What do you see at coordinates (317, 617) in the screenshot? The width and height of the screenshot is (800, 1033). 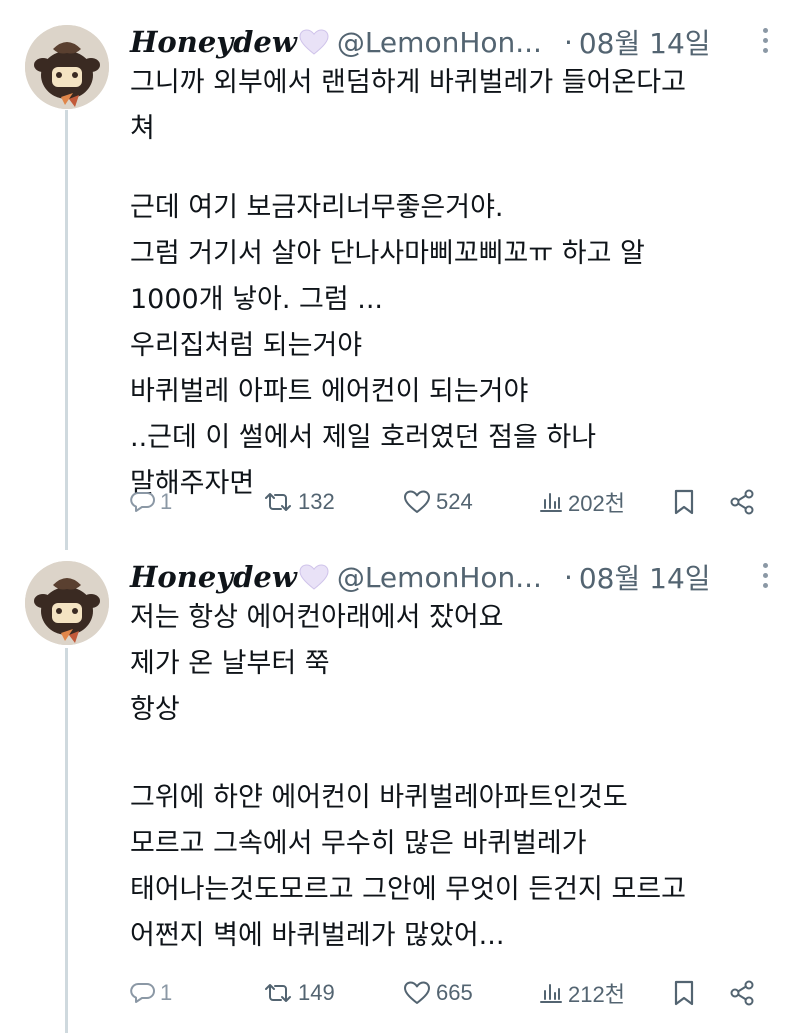 I see `text-line: 저는 항상 에어컨아래에서 잤어요` at bounding box center [317, 617].